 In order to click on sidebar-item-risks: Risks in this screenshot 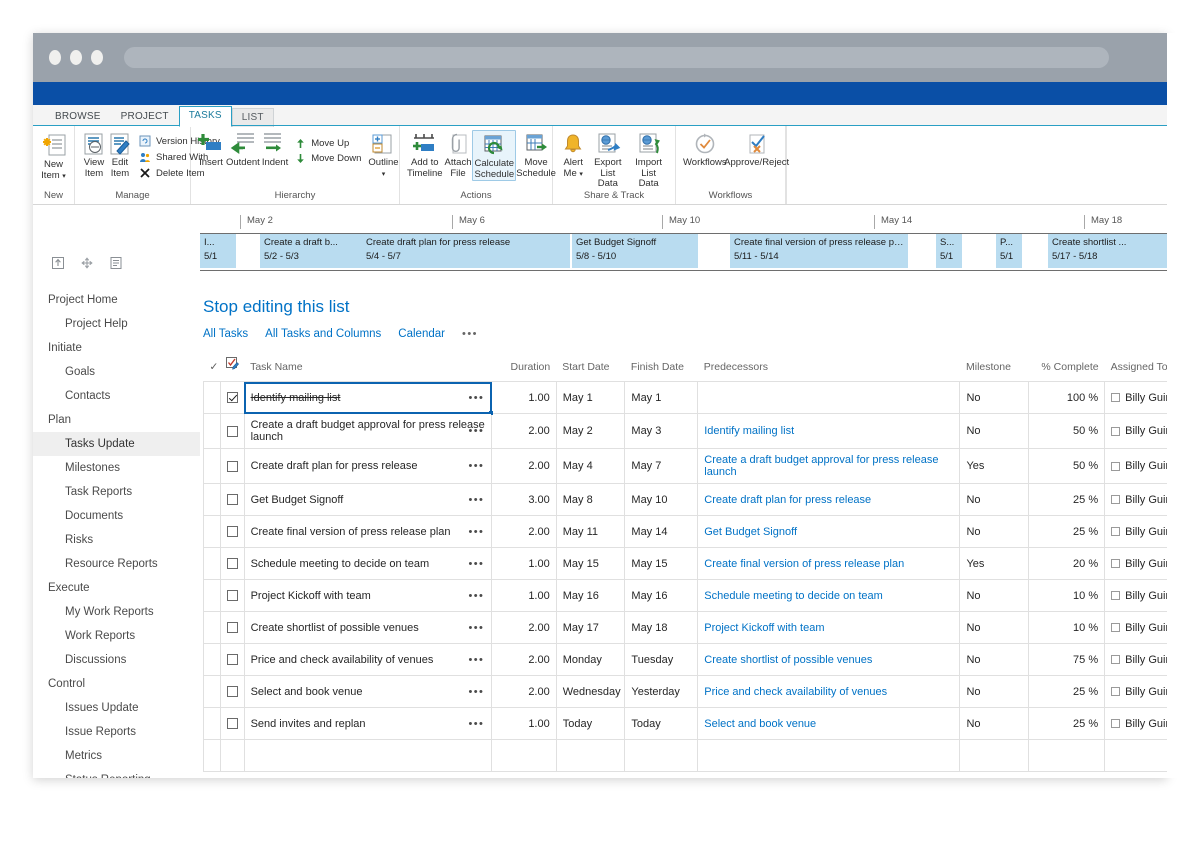, I will do `click(116, 540)`.